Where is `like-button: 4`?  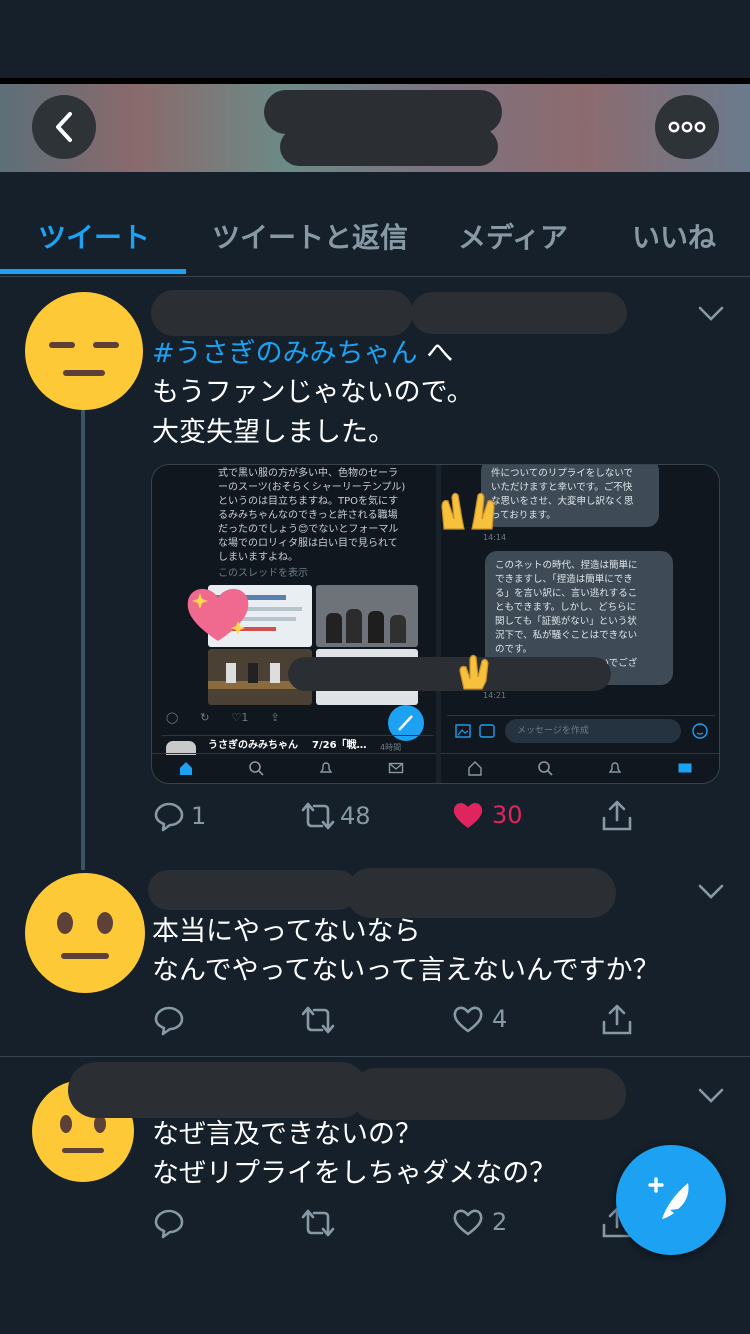 like-button: 4 is located at coordinates (479, 1019).